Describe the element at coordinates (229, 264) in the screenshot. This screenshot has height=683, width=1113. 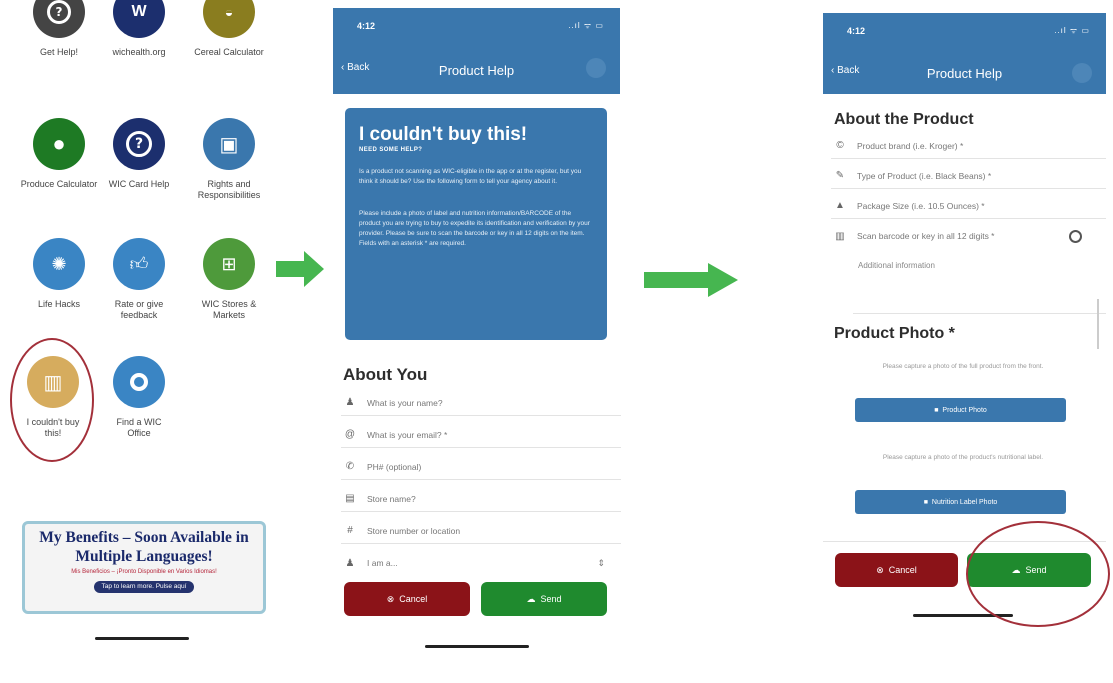
I see `basket-icon: ⊞` at that location.